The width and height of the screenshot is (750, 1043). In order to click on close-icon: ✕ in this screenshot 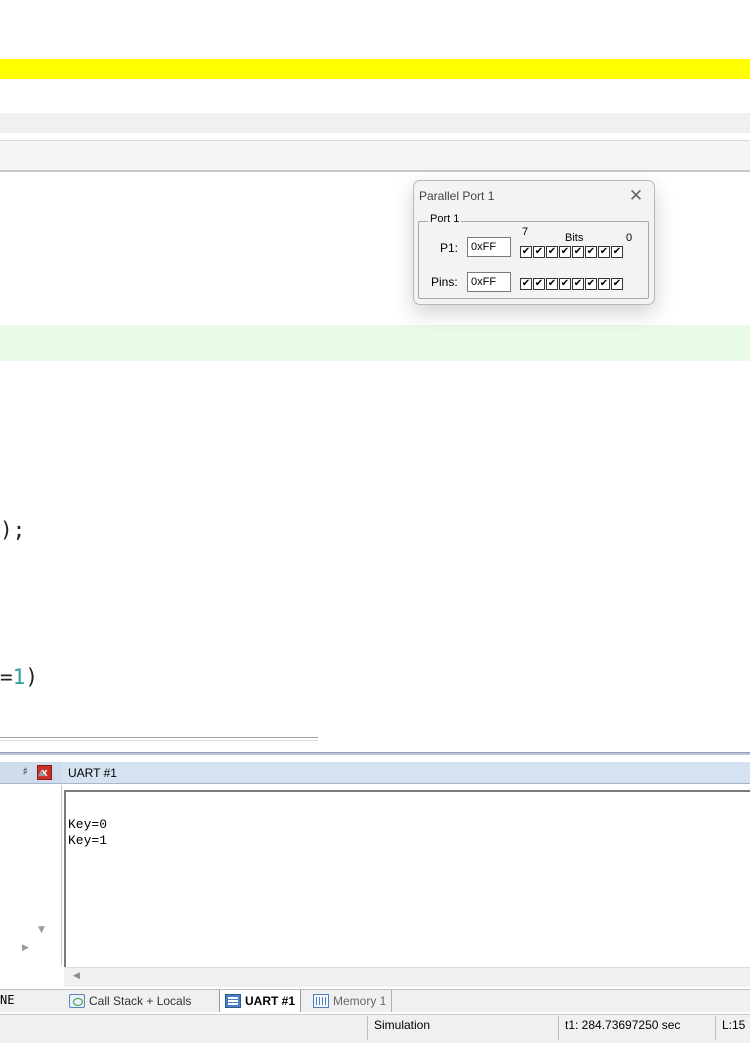, I will do `click(636, 196)`.